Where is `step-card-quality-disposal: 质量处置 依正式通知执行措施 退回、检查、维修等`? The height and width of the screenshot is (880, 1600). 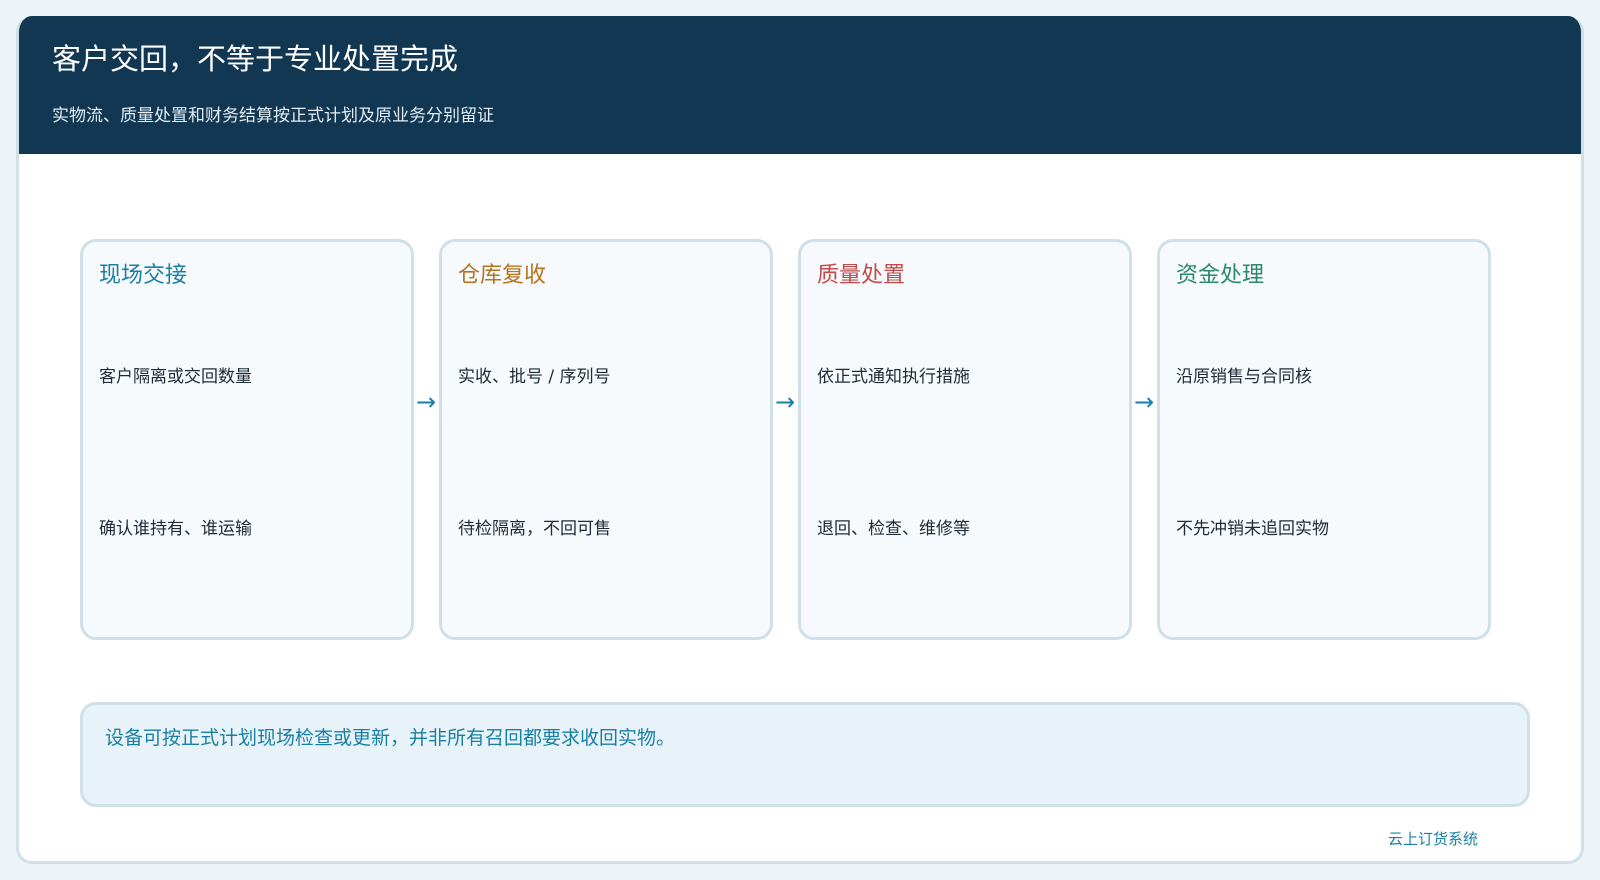
step-card-quality-disposal: 质量处置 依正式通知执行措施 退回、检查、维修等 is located at coordinates (965, 439).